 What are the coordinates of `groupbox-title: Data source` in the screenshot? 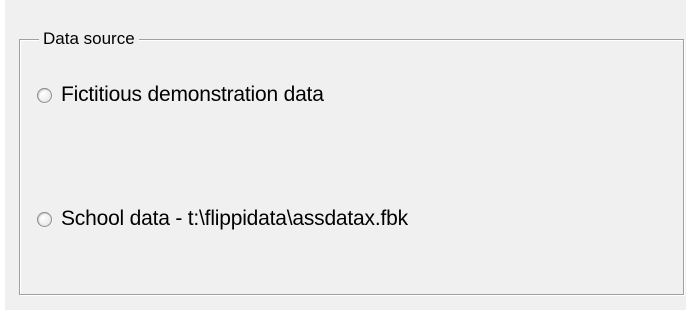 It's located at (89, 39).